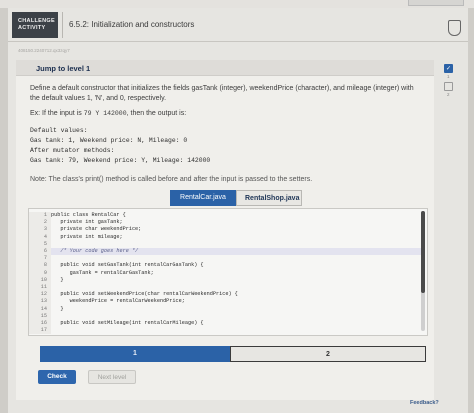  I want to click on level-progress: 1 2, so click(233, 354).